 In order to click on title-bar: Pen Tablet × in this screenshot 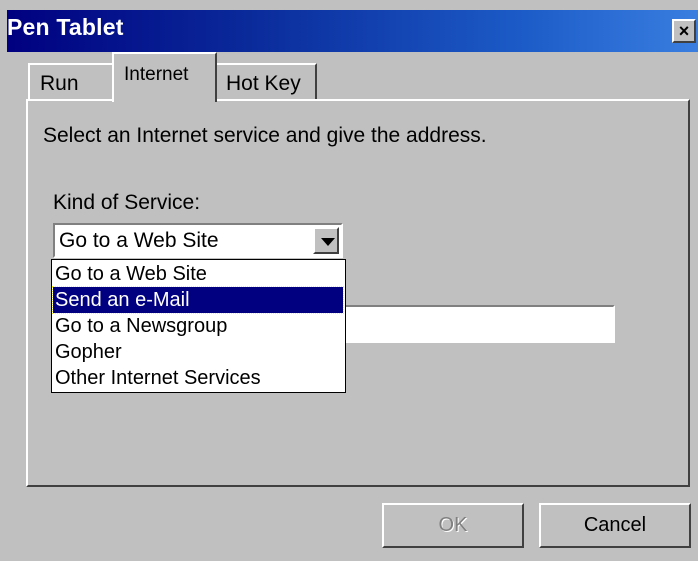, I will do `click(352, 31)`.